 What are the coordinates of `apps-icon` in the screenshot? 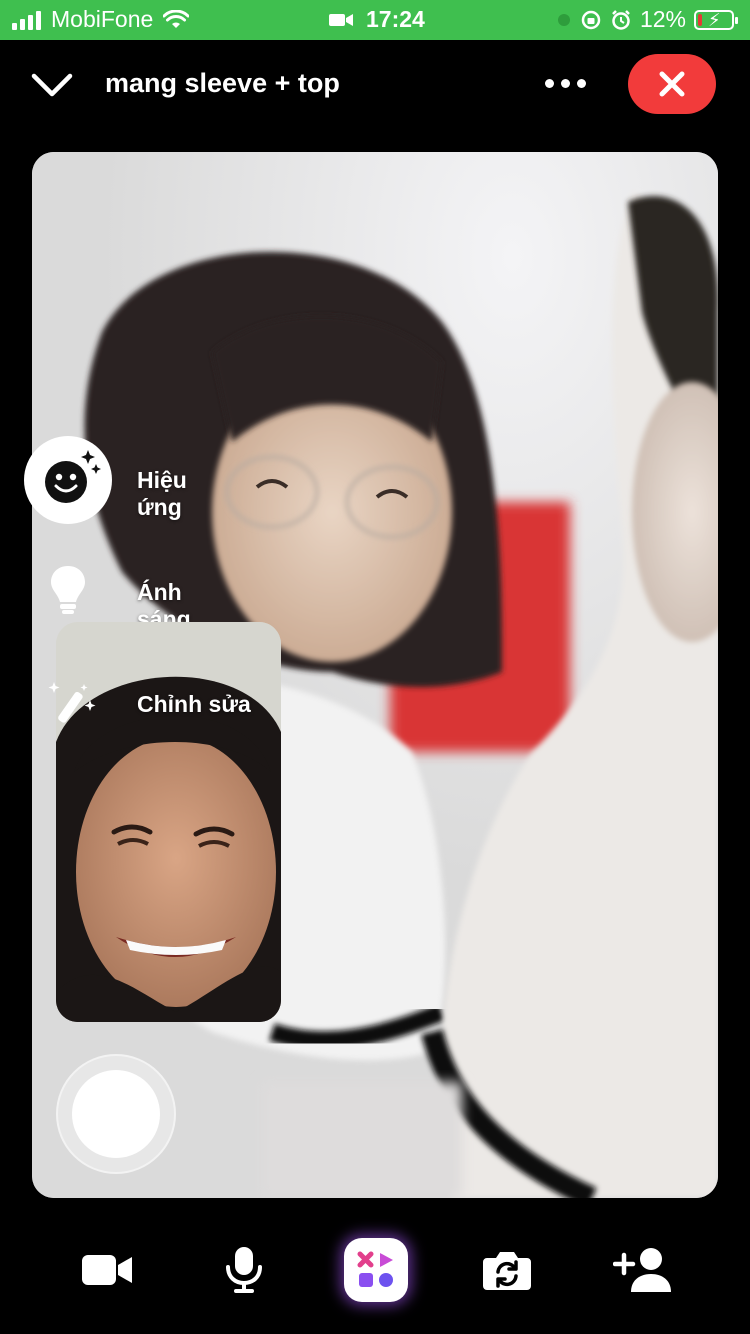 It's located at (375, 1269).